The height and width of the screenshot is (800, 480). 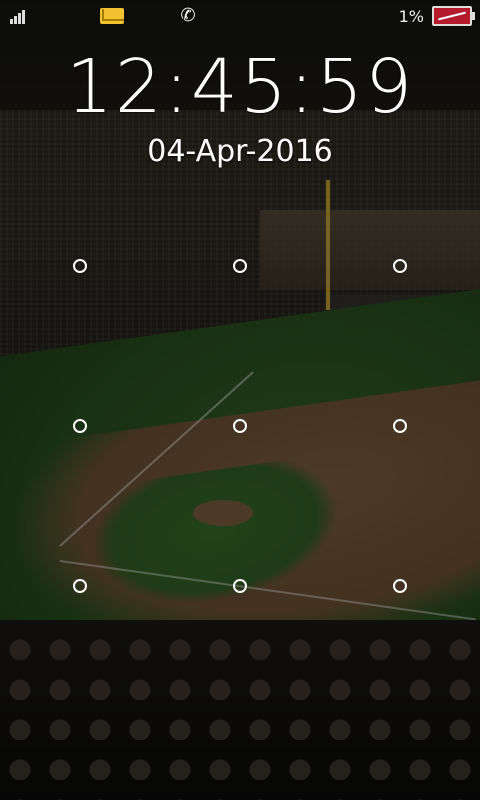 I want to click on battery-empty-icon, so click(x=453, y=16).